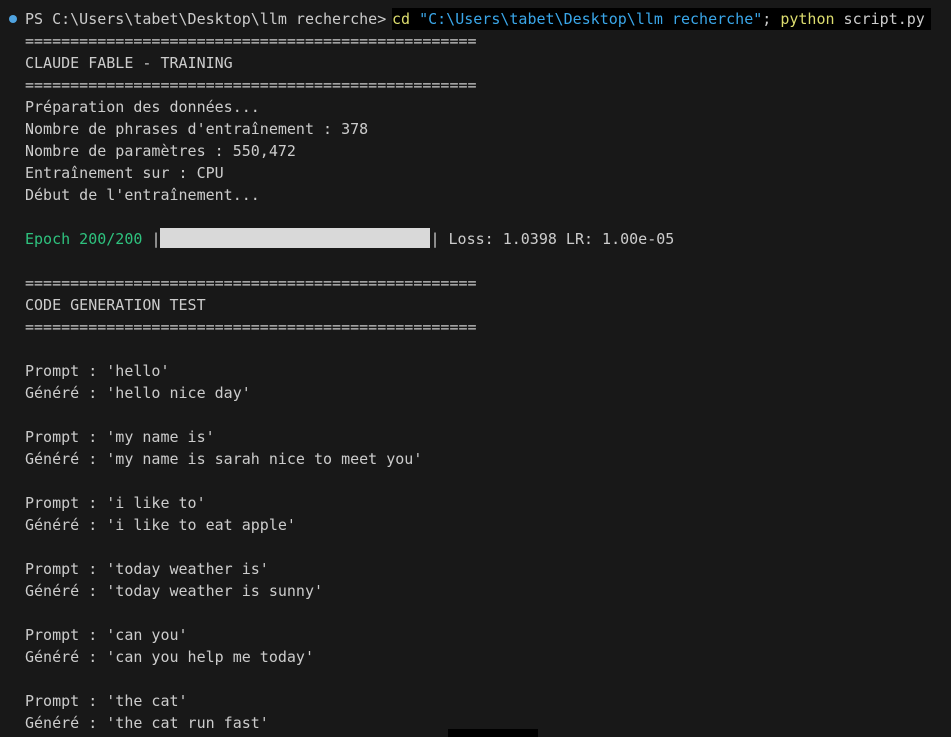 The image size is (951, 737). What do you see at coordinates (406, 19) in the screenshot?
I see `command-cd: cd` at bounding box center [406, 19].